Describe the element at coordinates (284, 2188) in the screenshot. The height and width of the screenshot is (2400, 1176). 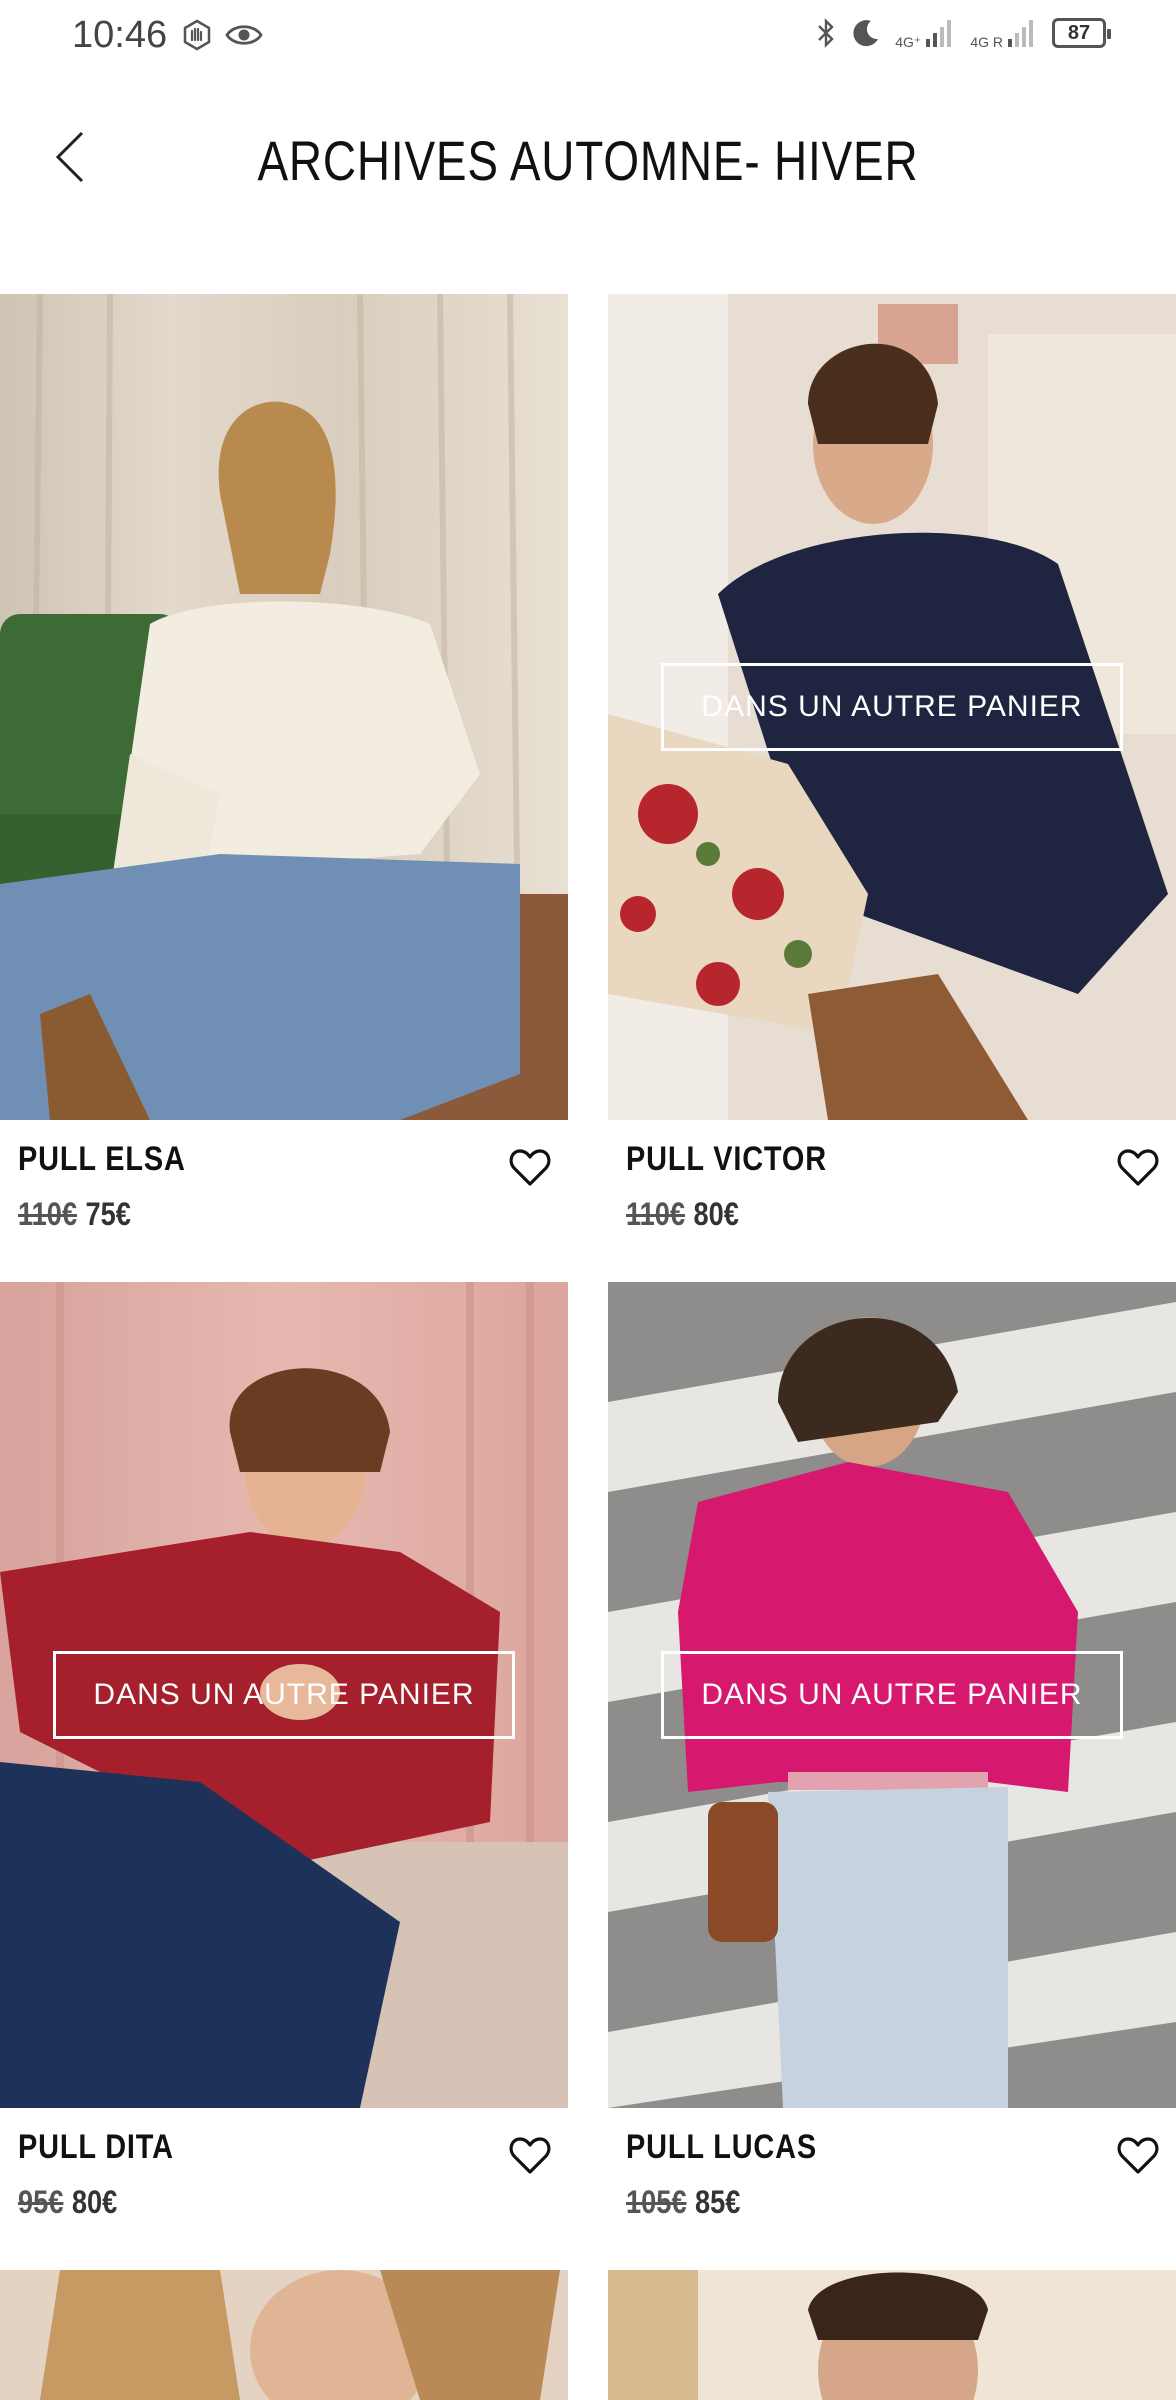
I see `product-info: PULL DITA 95€ 80€` at that location.